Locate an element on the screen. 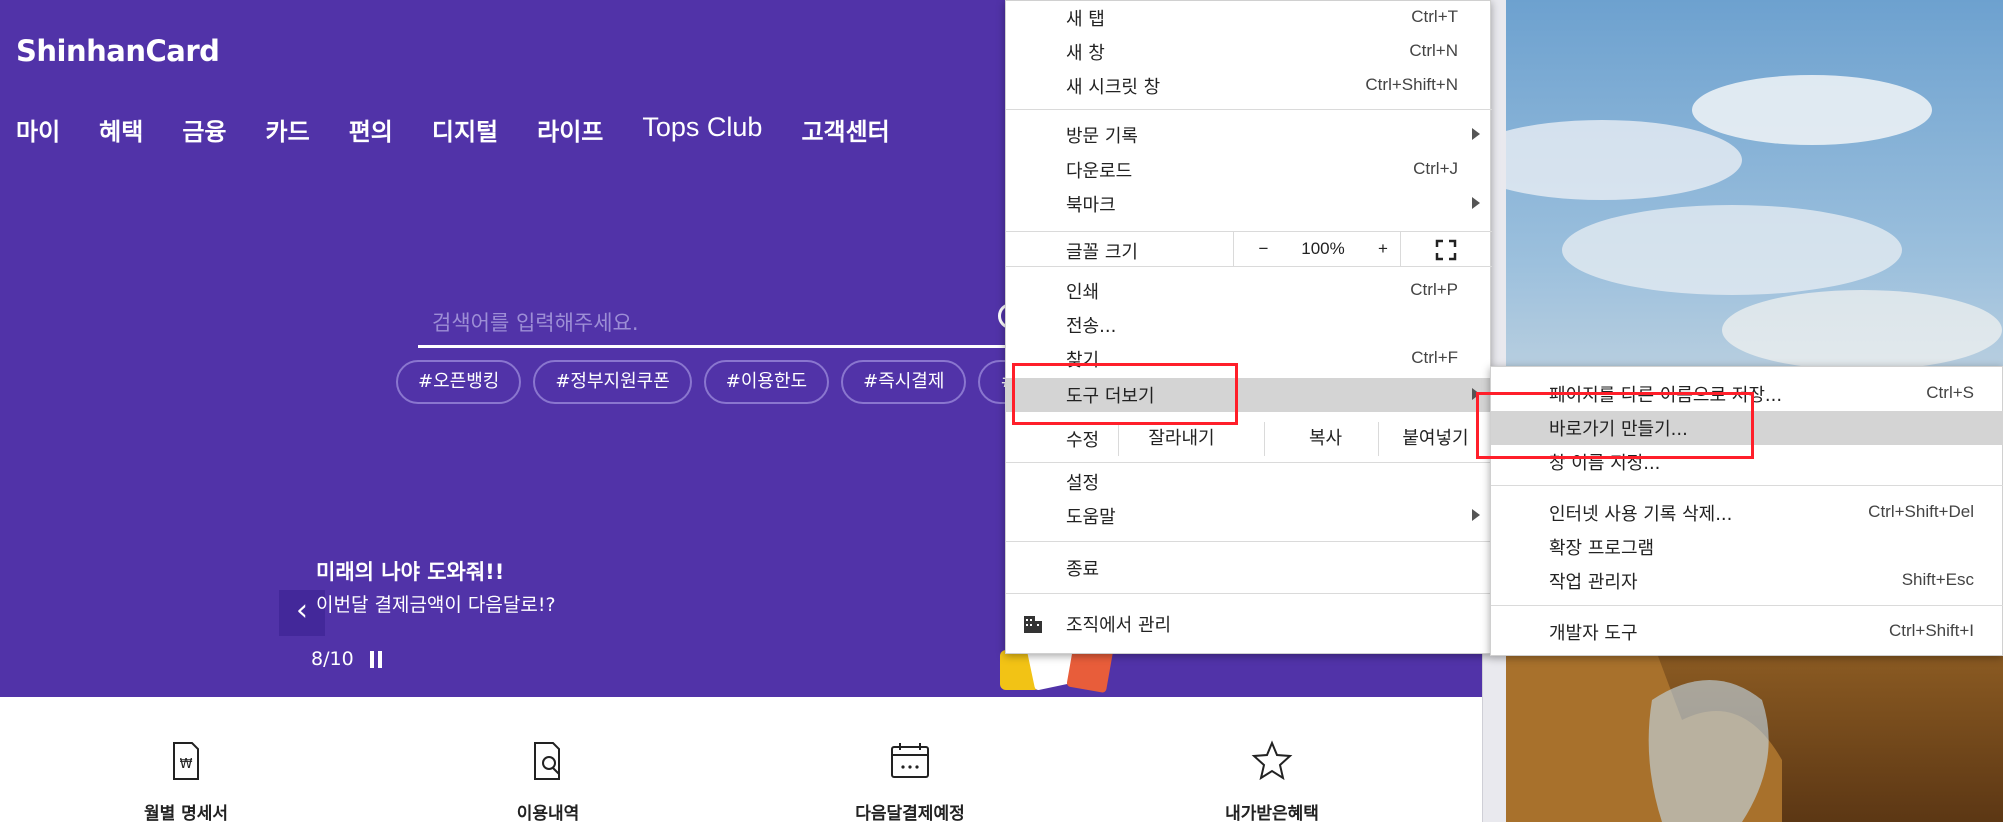 The width and height of the screenshot is (2003, 822). menu-label: 새 시크릿 창 is located at coordinates (1113, 87).